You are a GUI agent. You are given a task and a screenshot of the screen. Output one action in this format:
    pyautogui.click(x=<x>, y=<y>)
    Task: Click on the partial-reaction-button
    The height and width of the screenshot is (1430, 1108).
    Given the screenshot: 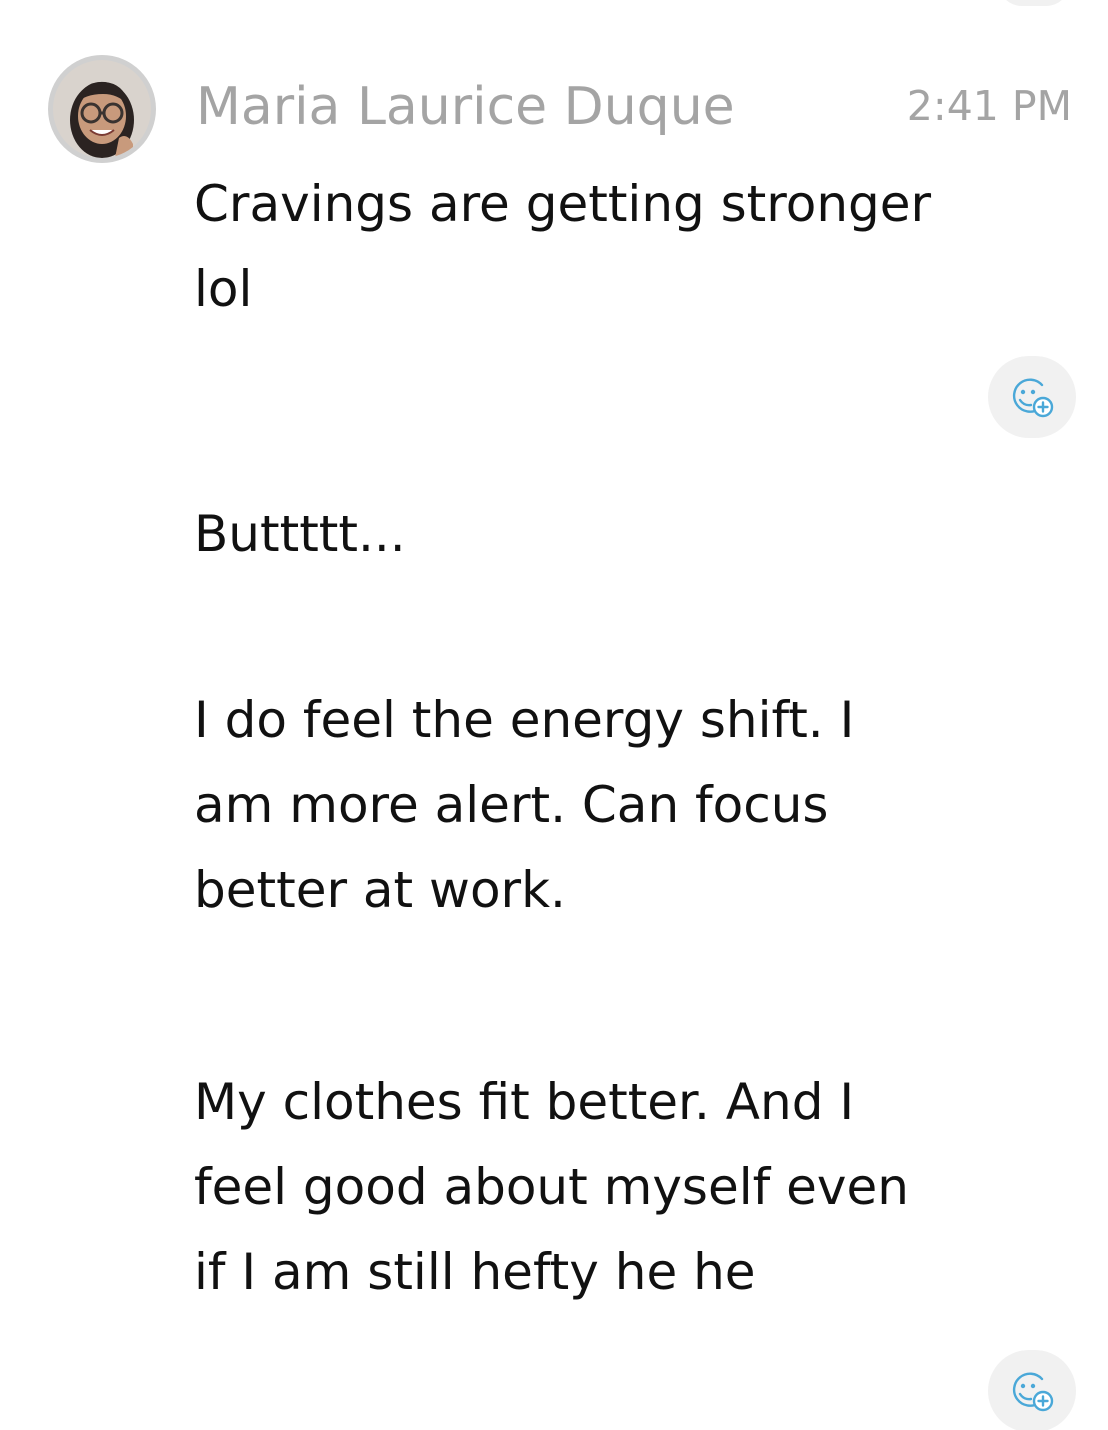 What is the action you would take?
    pyautogui.click(x=1034, y=3)
    